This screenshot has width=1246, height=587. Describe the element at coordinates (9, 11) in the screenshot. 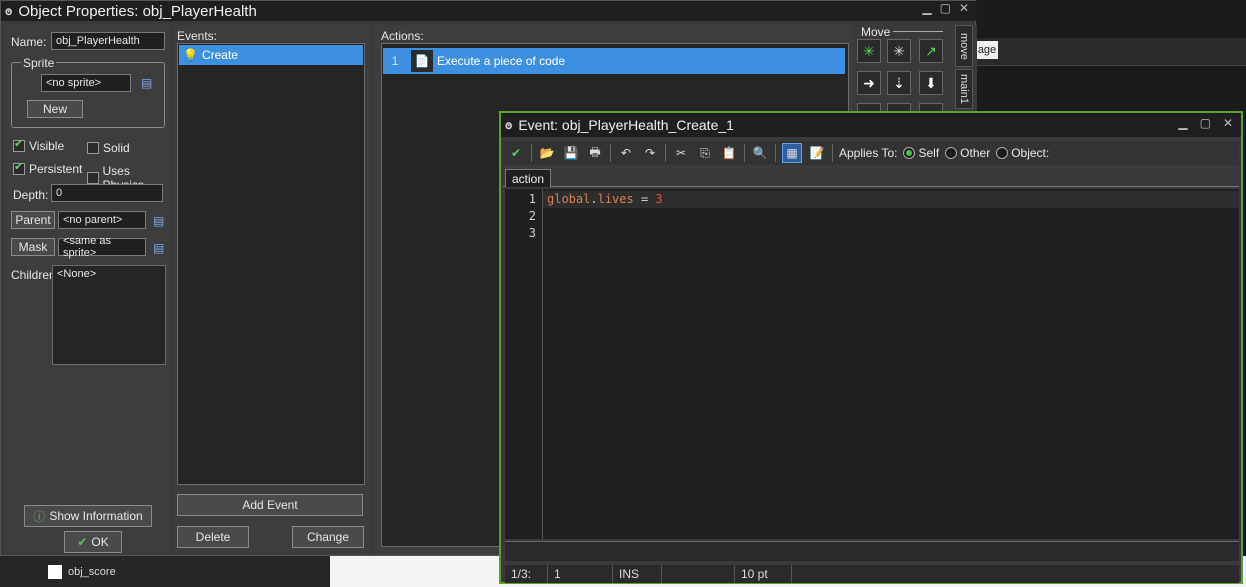

I see `gamemaker-logo-icon: ꙩ` at that location.